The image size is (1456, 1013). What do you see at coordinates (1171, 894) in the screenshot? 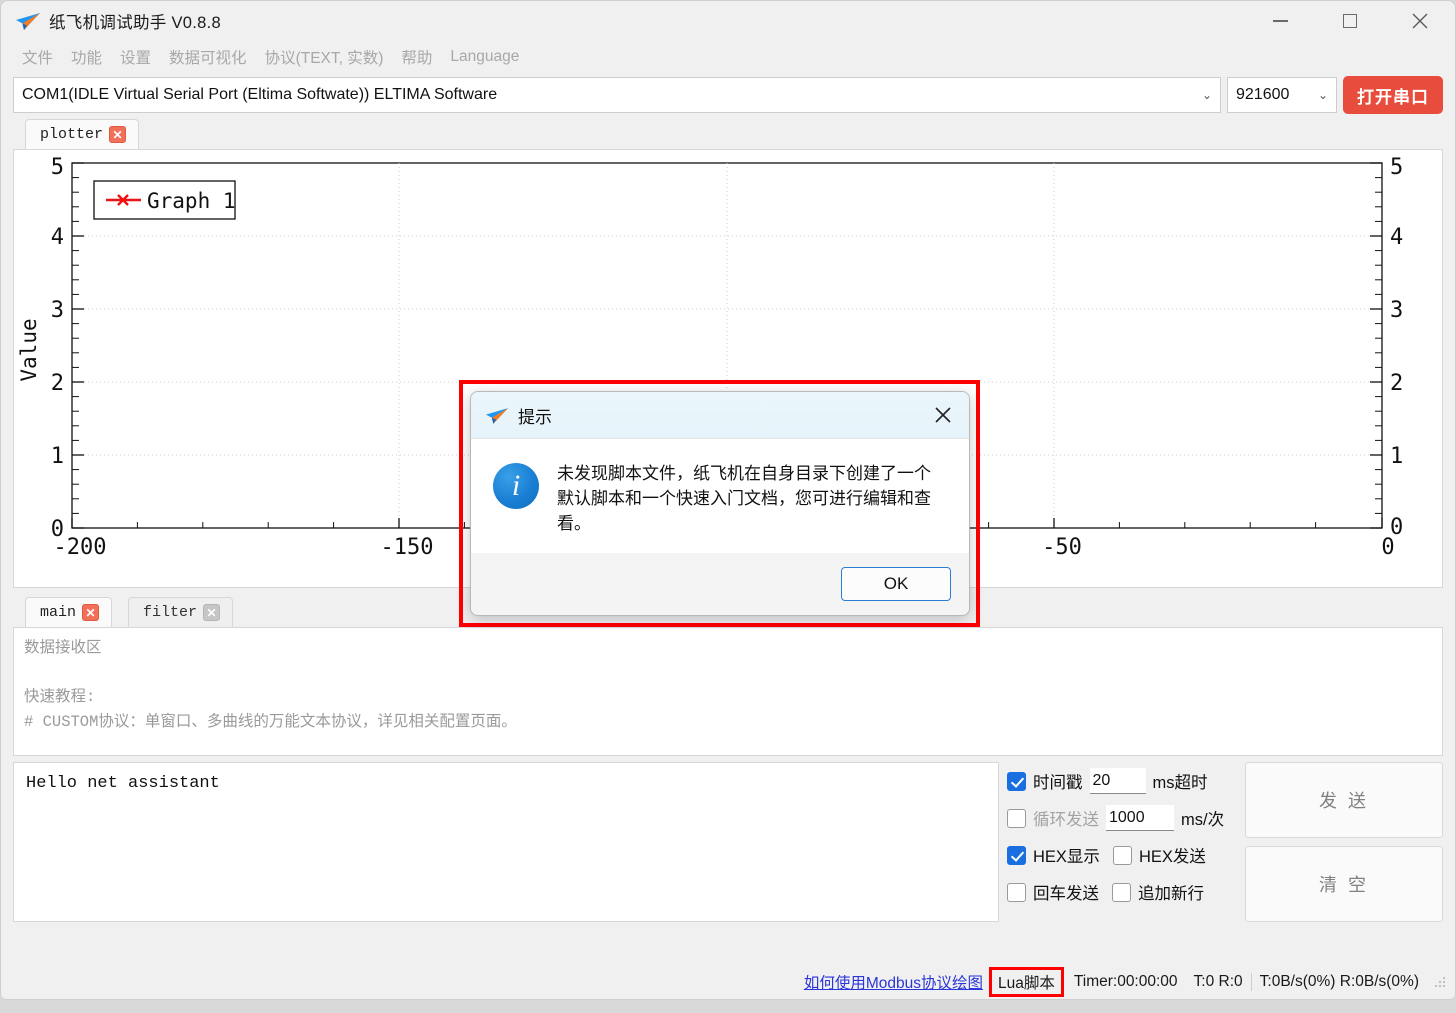
I see `append-newline-label: 追加新行` at bounding box center [1171, 894].